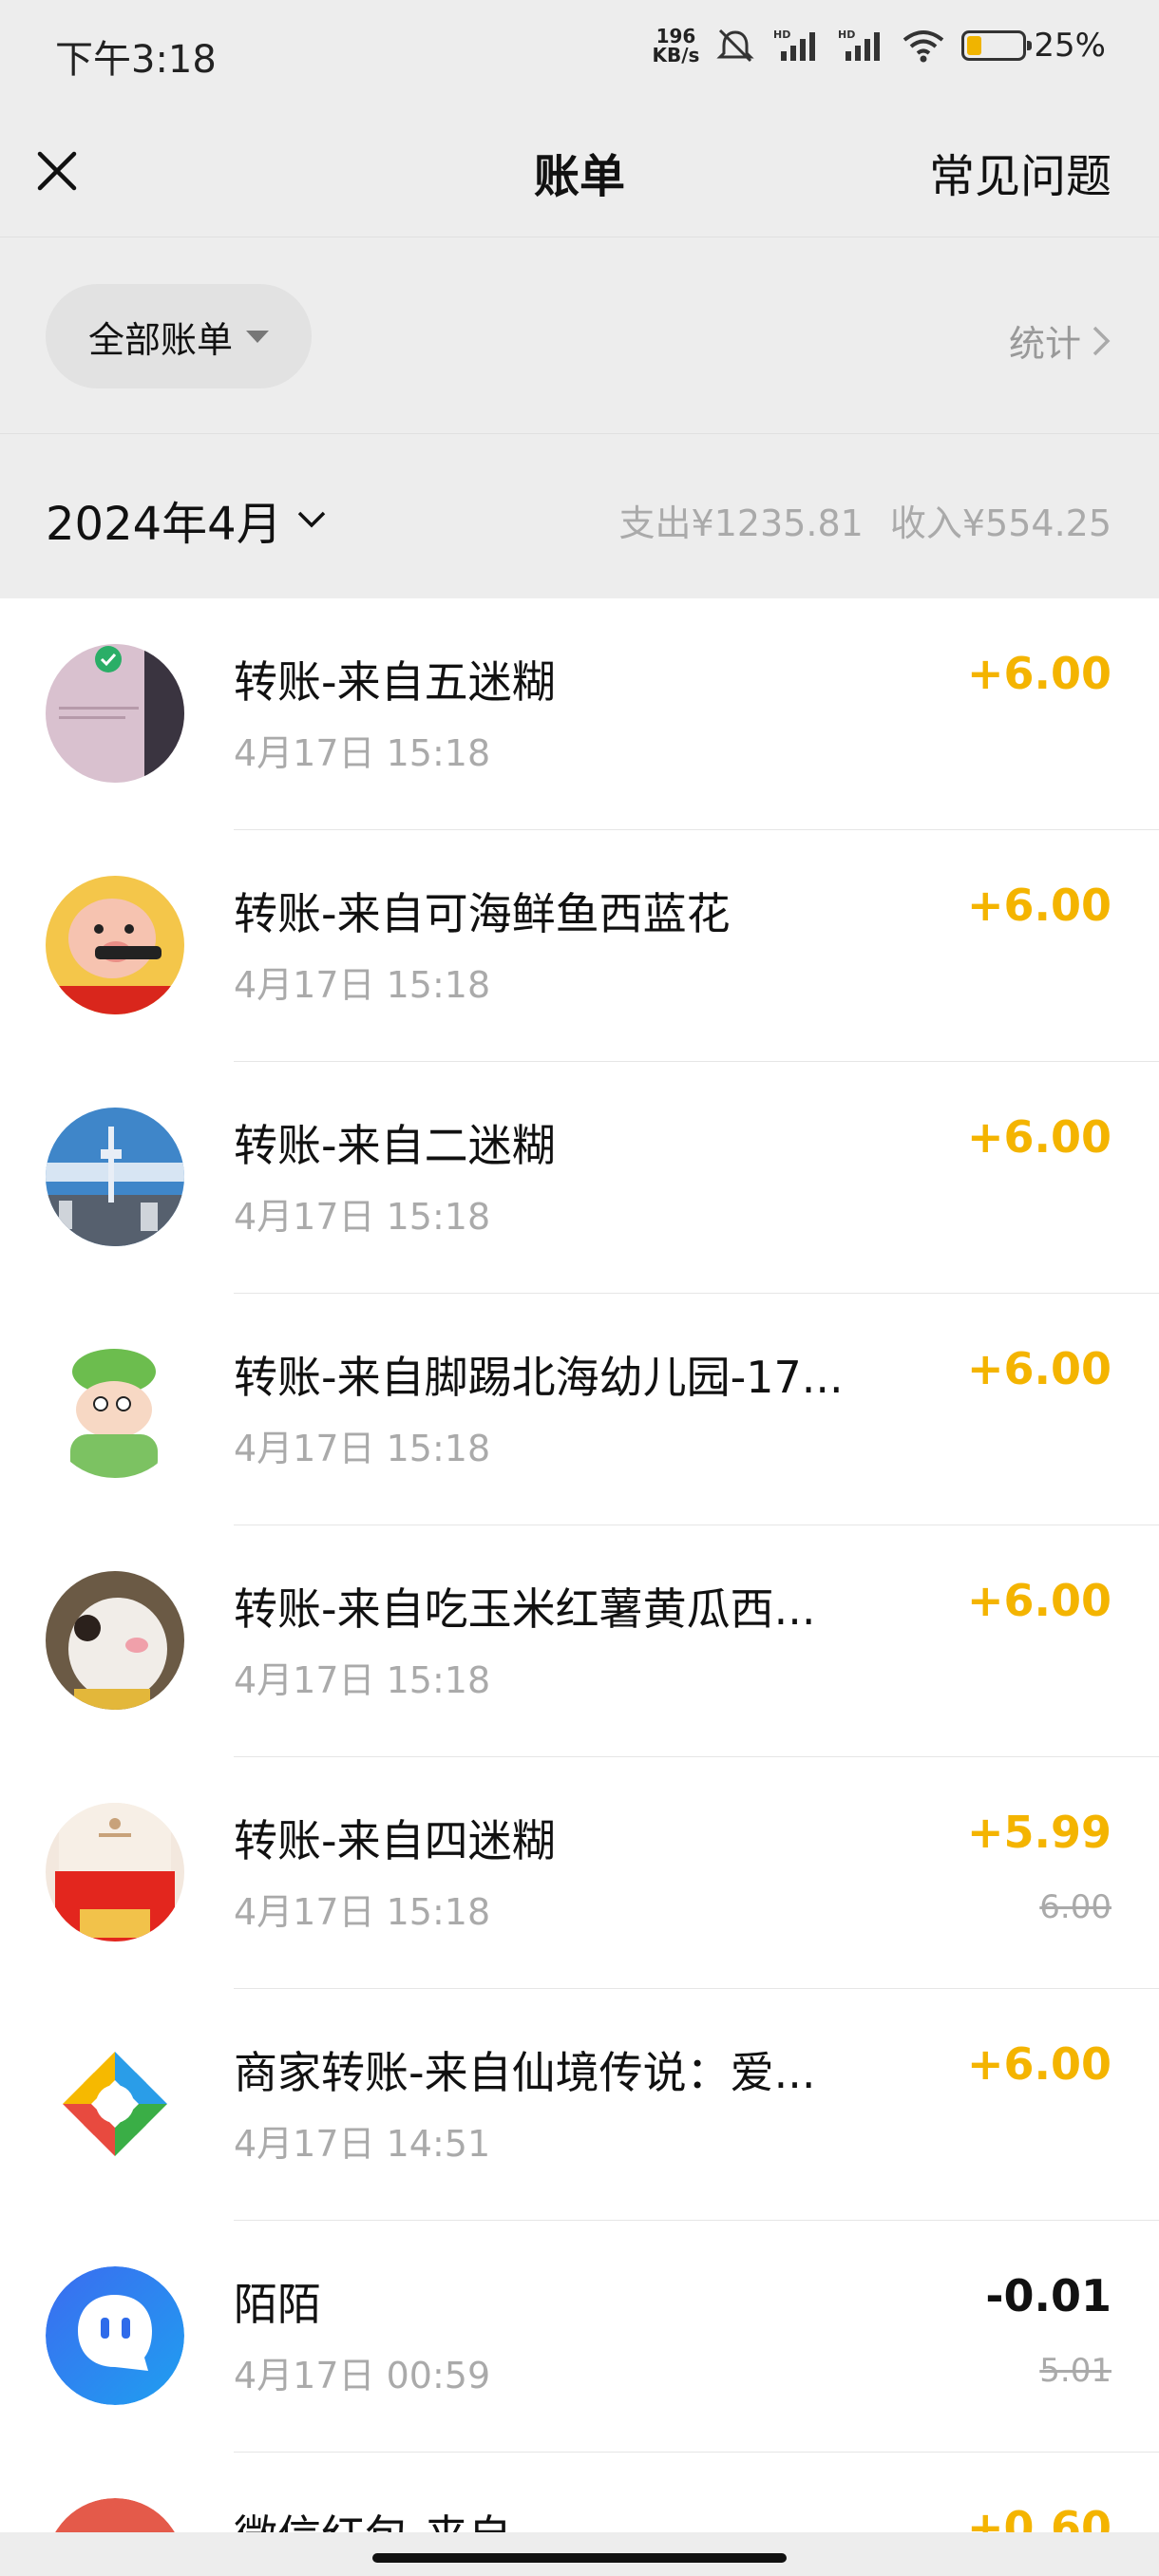  What do you see at coordinates (741, 523) in the screenshot?
I see `month-expense: 支出¥1235.81` at bounding box center [741, 523].